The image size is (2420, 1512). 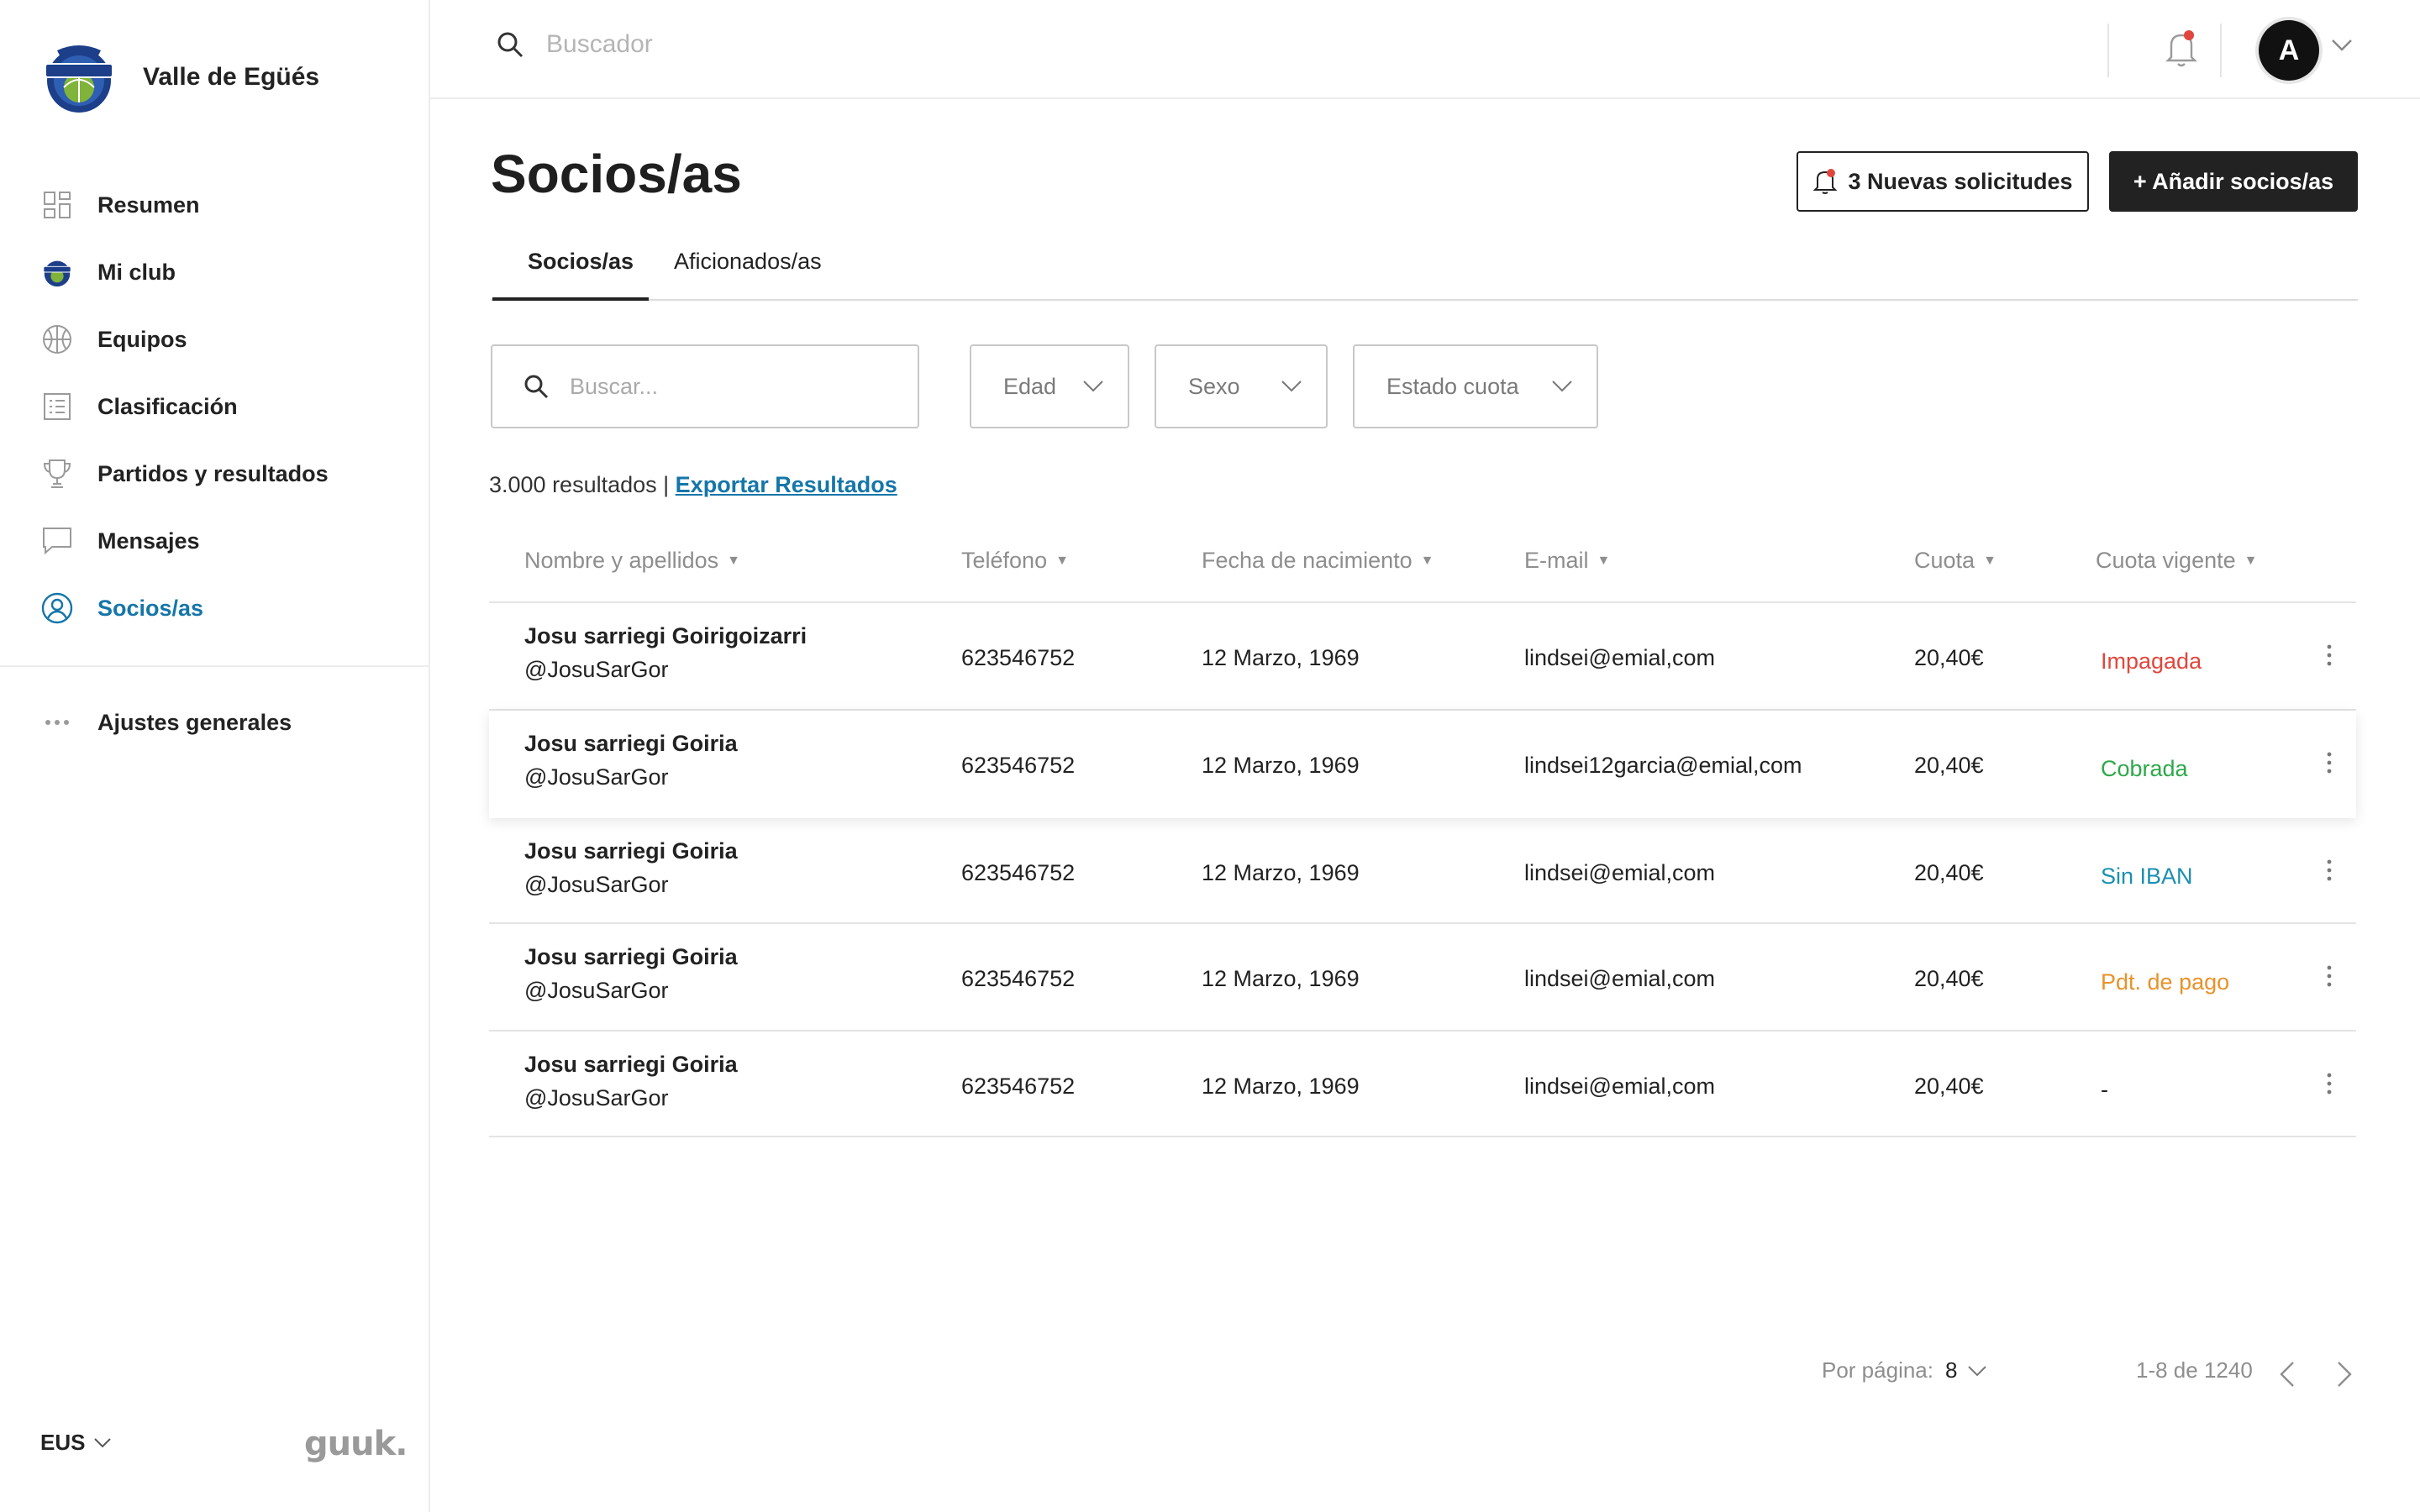 I want to click on club-brand: Valle de Egüés, so click(x=177, y=77).